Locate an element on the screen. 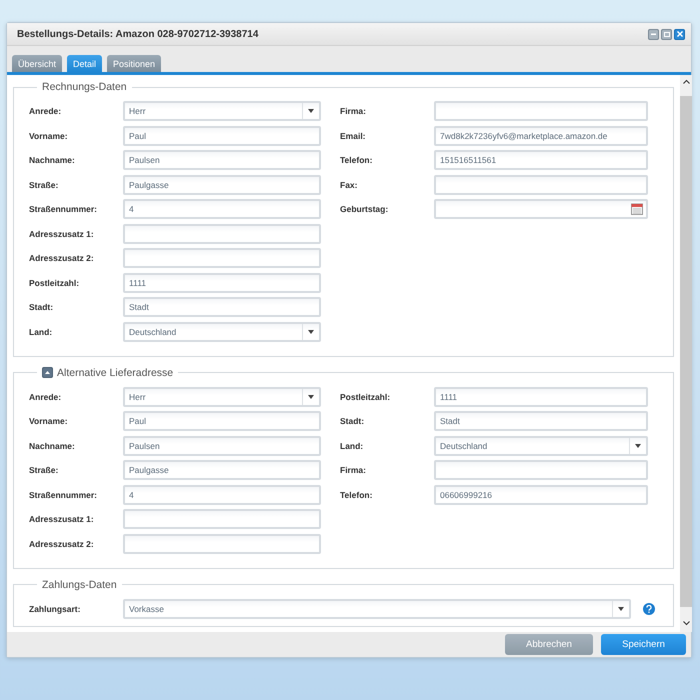 This screenshot has width=700, height=700. dropdown-field: Vorkasse is located at coordinates (377, 608).